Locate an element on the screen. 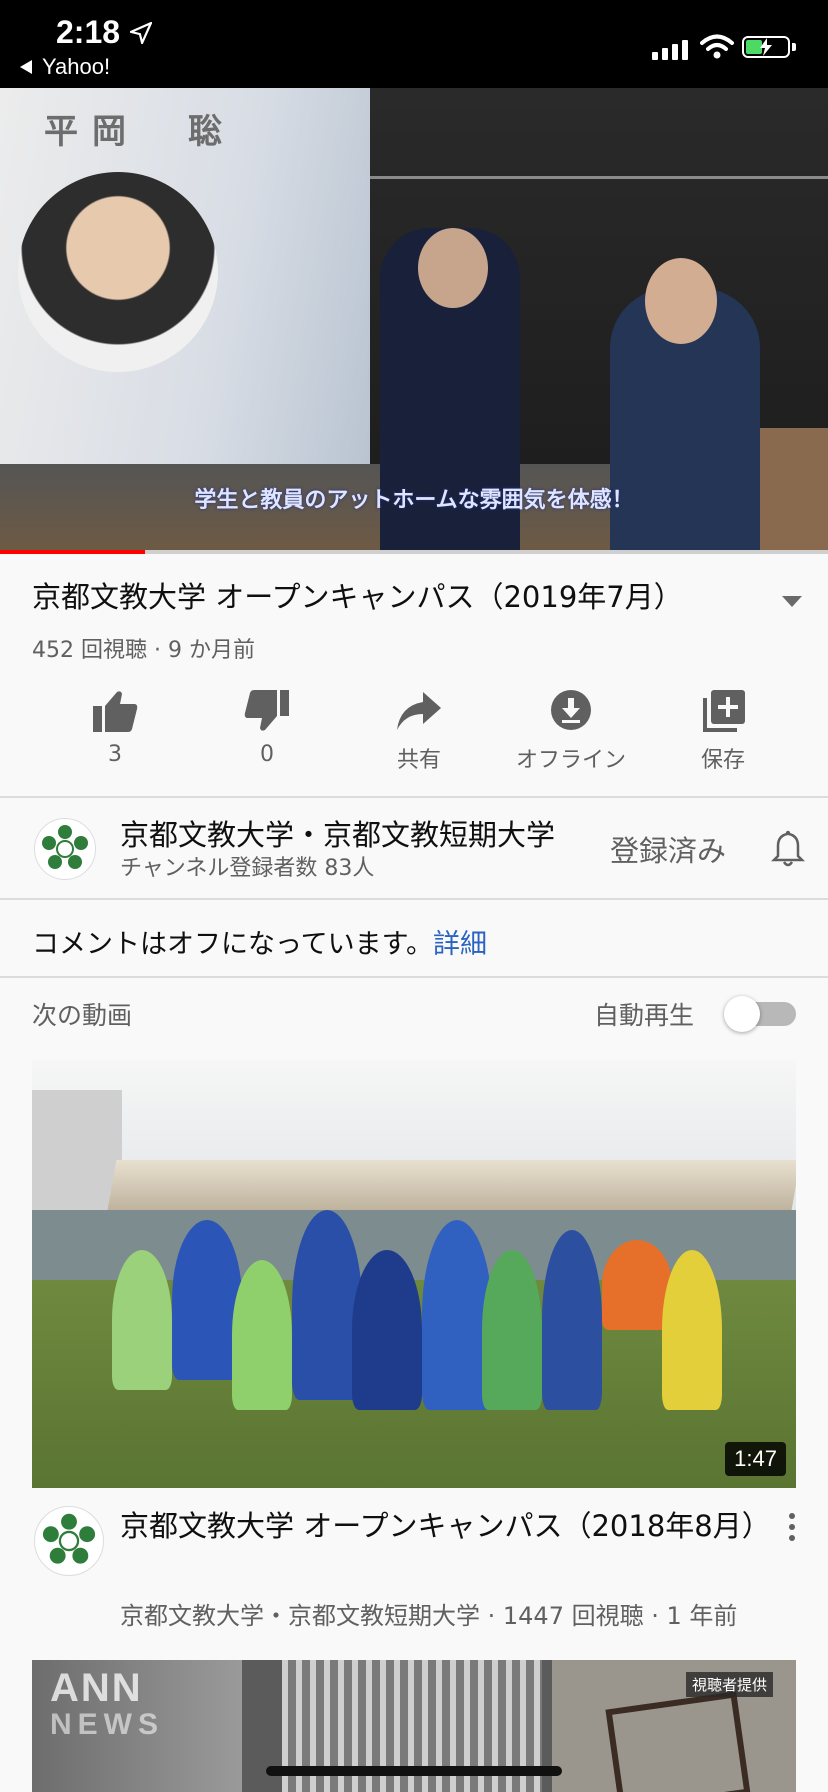 The height and width of the screenshot is (1792, 828). more-options-icon is located at coordinates (792, 1527).